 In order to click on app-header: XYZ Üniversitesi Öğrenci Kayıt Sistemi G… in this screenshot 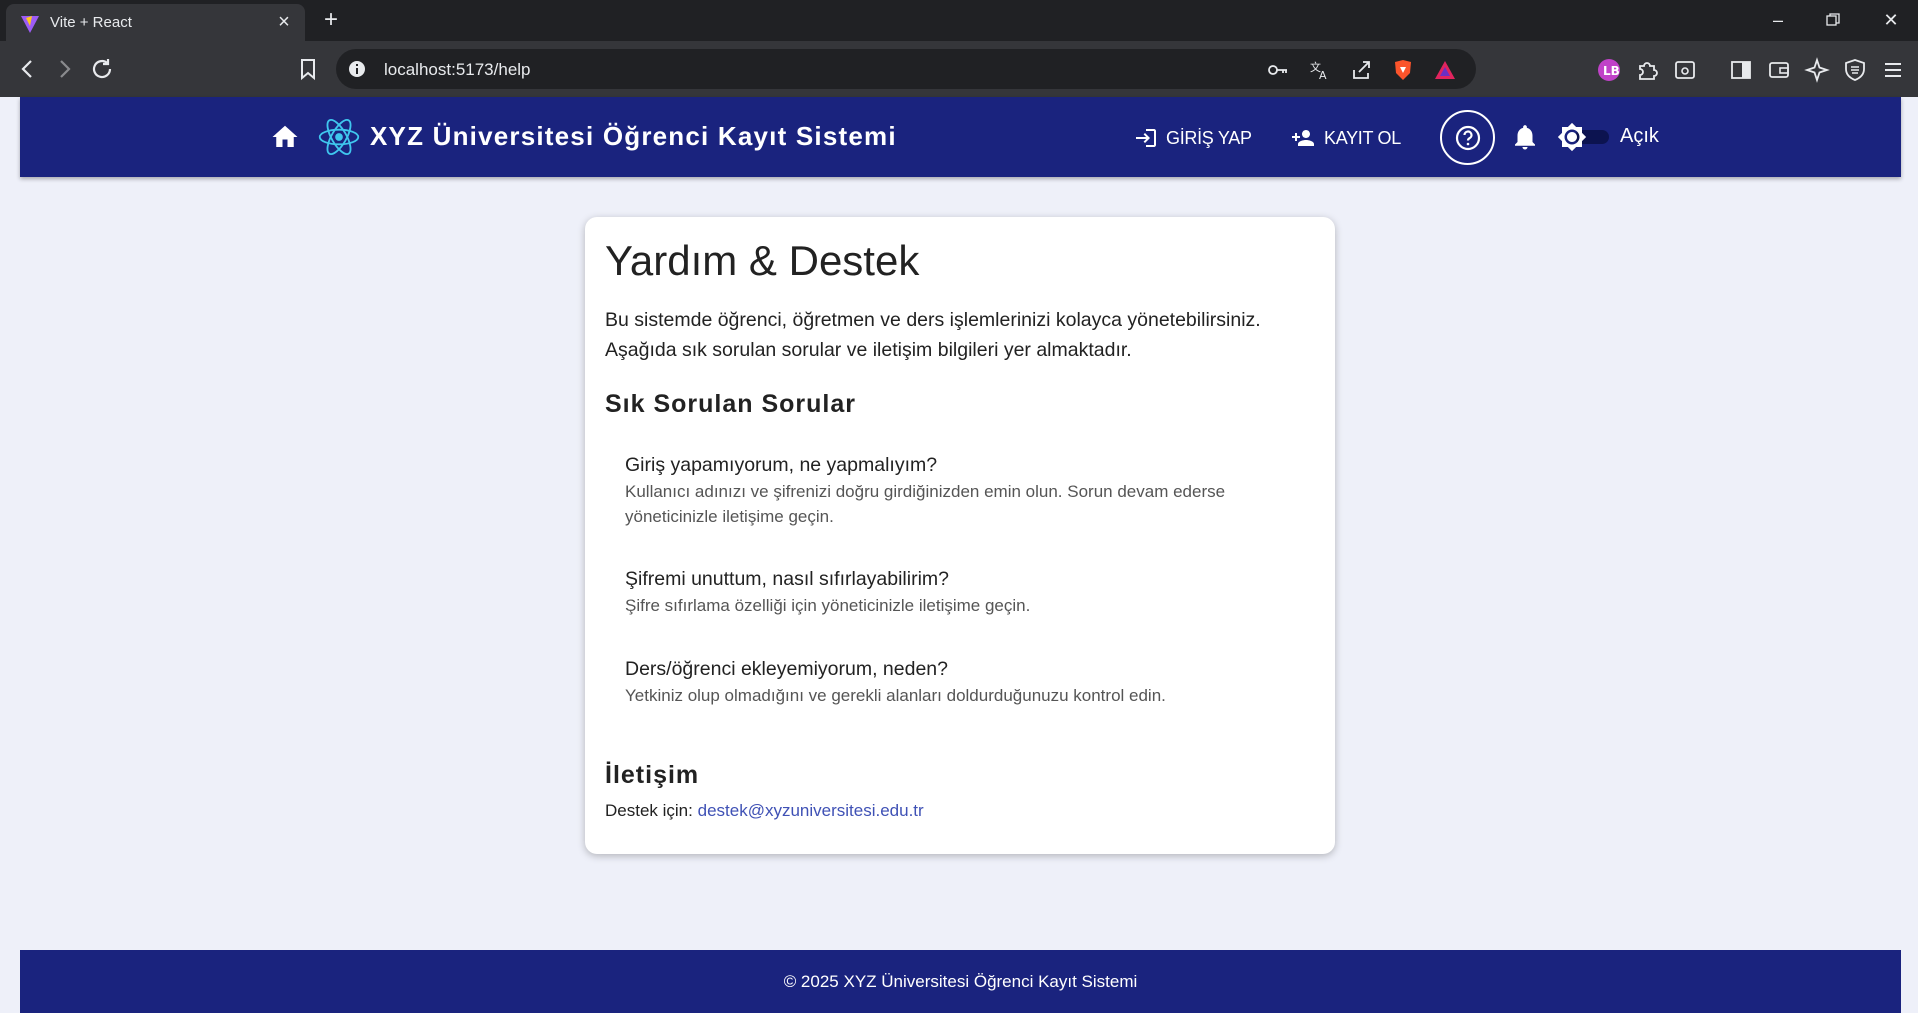, I will do `click(960, 137)`.